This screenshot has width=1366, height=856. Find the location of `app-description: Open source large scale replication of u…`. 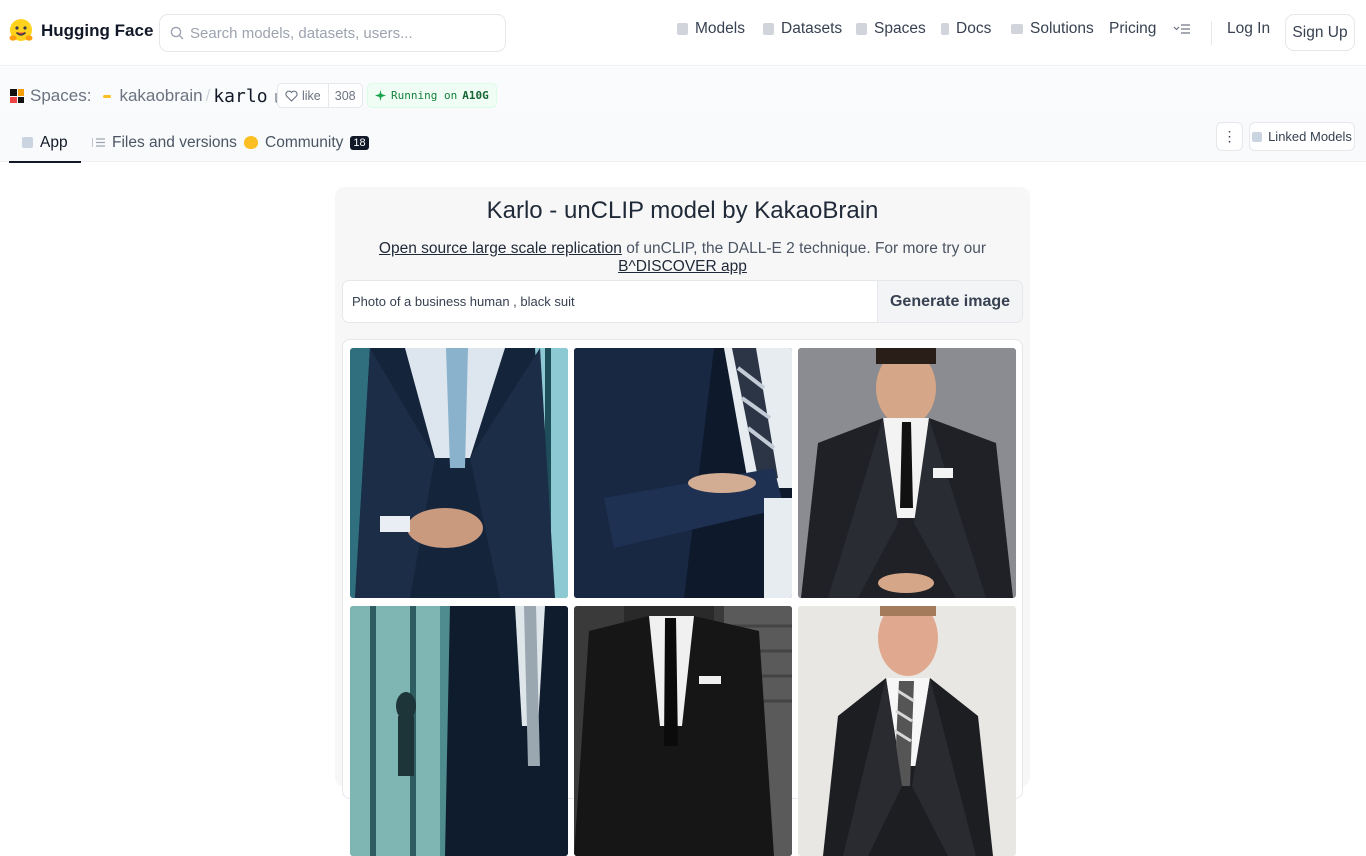

app-description: Open source large scale replication of u… is located at coordinates (682, 258).